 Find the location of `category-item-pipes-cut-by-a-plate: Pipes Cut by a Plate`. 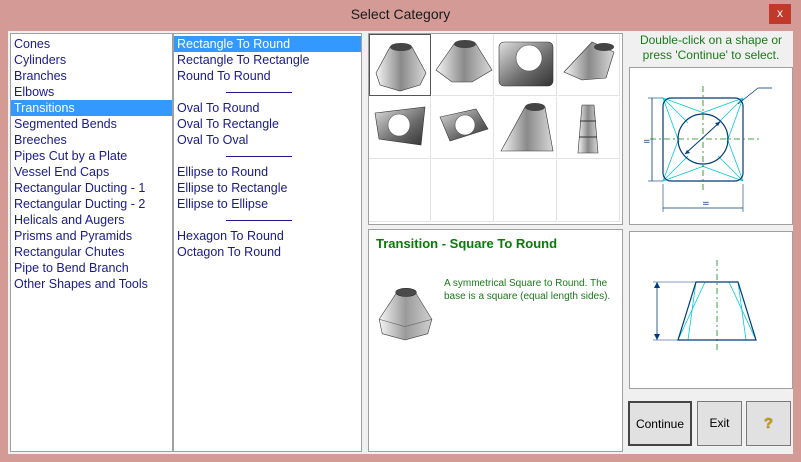

category-item-pipes-cut-by-a-plate: Pipes Cut by a Plate is located at coordinates (91, 156).